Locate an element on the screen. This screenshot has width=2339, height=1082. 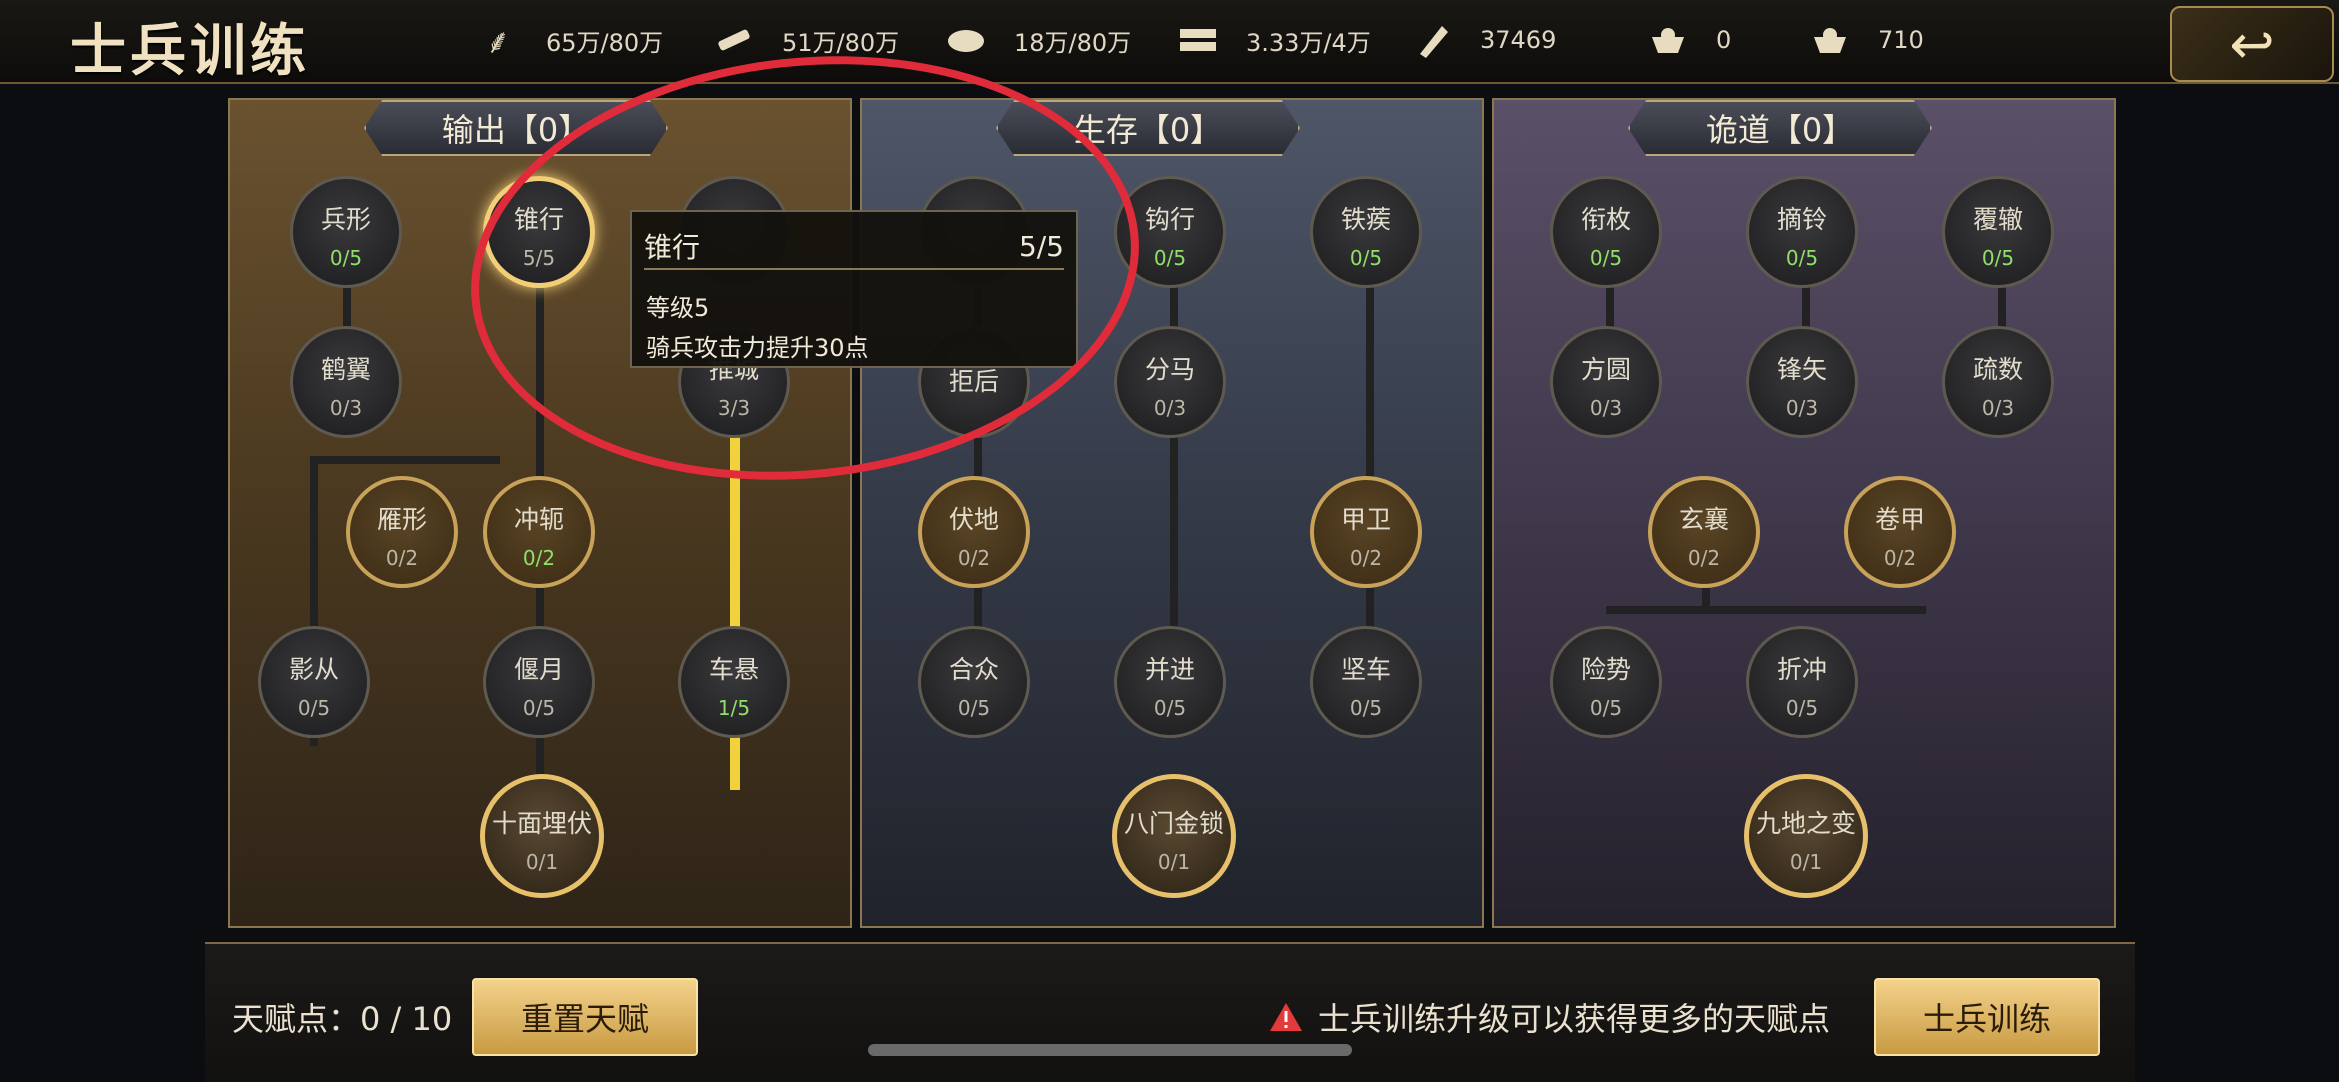
talent-node: 雁形 0/2 is located at coordinates (402, 532).